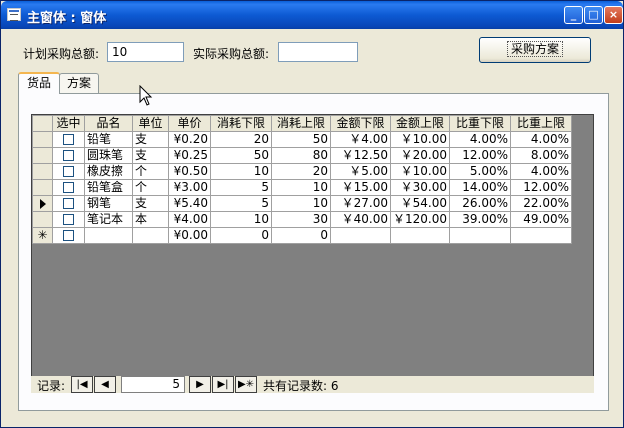  Describe the element at coordinates (42, 235) in the screenshot. I see `new-record-selector: ✳` at that location.